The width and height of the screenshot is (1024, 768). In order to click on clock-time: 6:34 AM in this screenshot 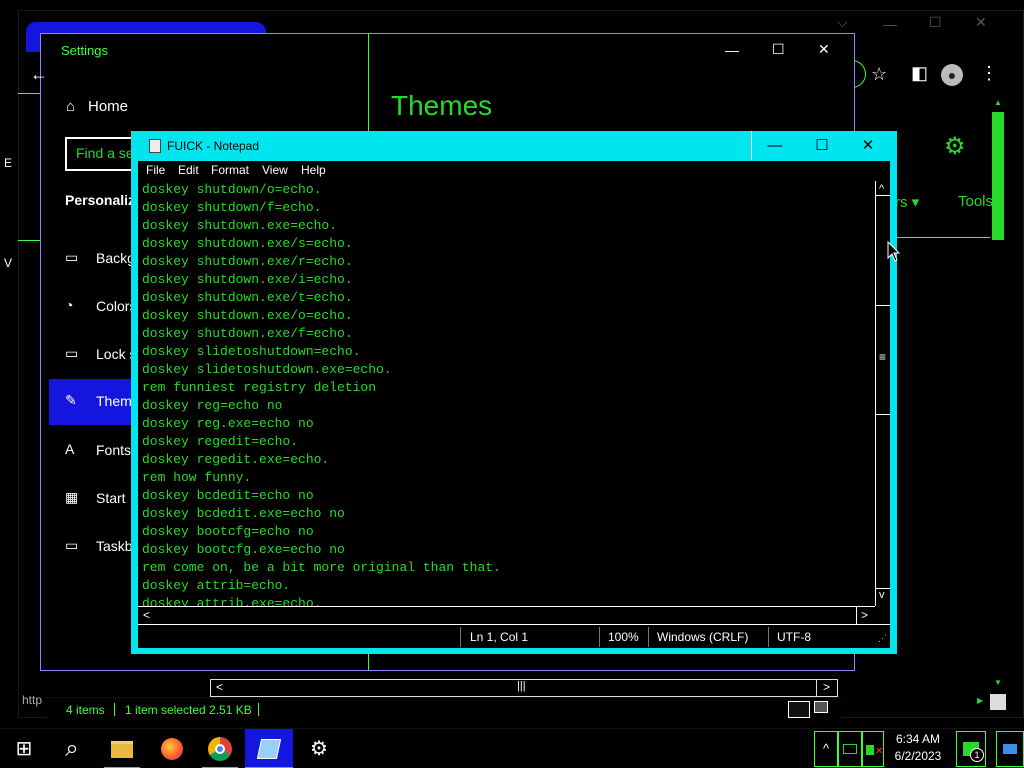, I will do `click(918, 739)`.